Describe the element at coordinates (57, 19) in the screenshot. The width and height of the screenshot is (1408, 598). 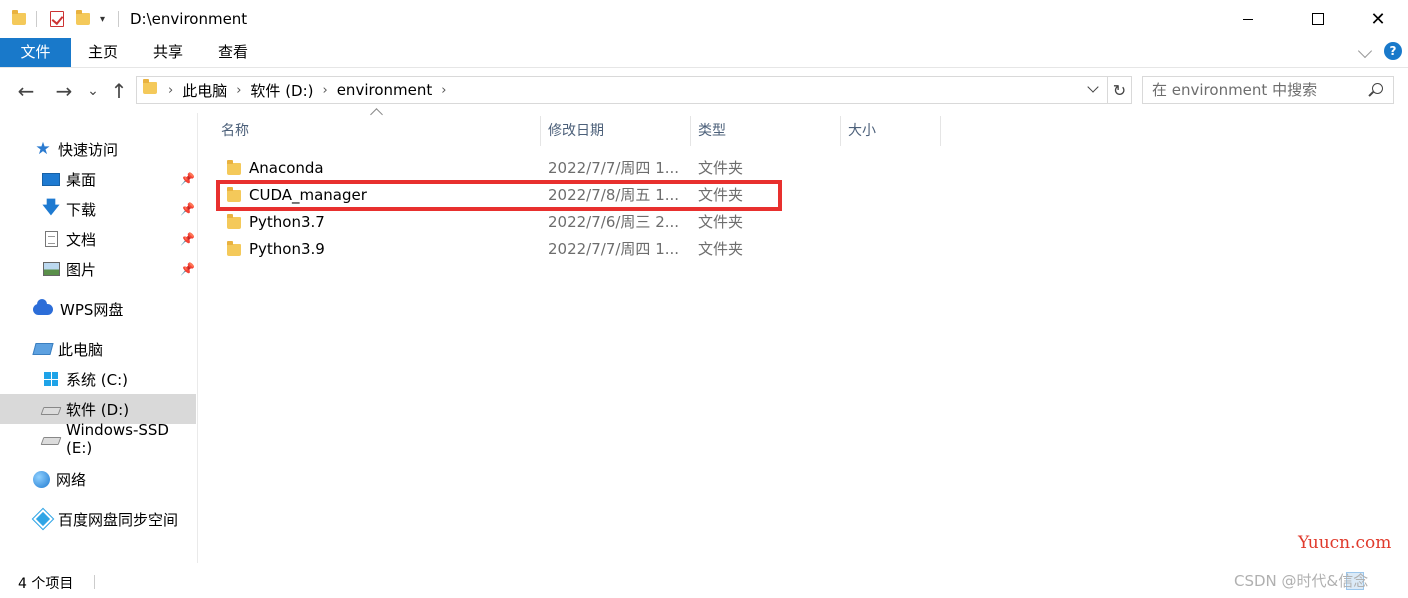
I see `properties-icon` at that location.